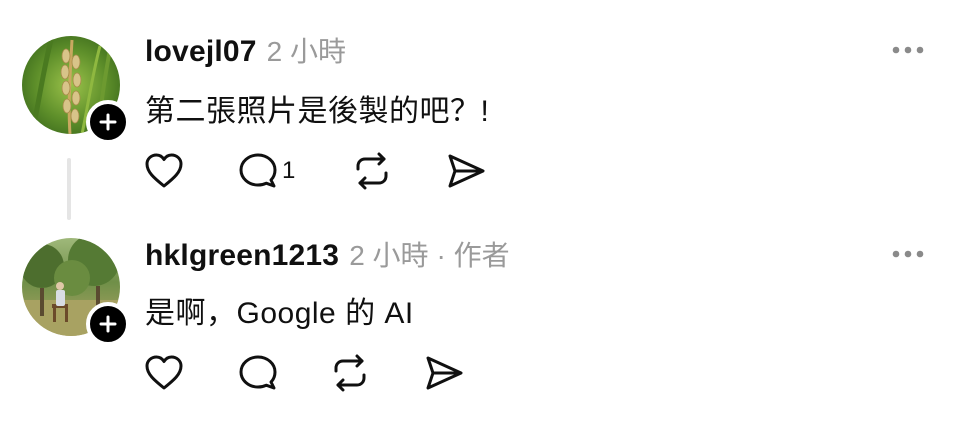 The height and width of the screenshot is (424, 960). Describe the element at coordinates (201, 52) in the screenshot. I see `username: lovejl07` at that location.